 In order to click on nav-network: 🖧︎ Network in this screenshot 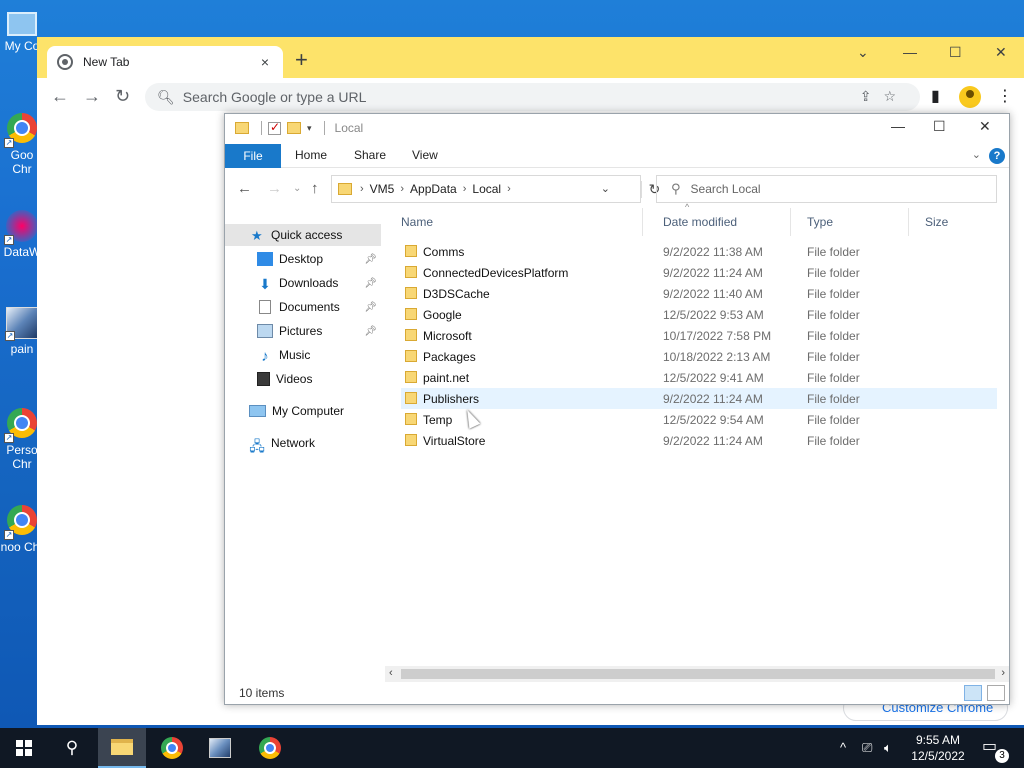, I will do `click(303, 443)`.